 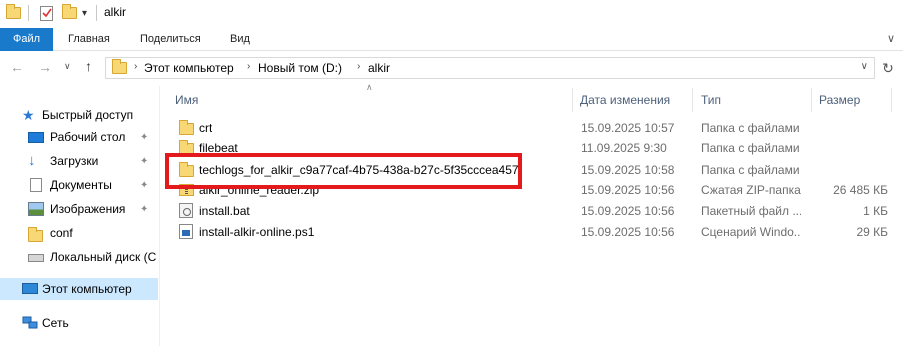 I want to click on nav-label: Документы, so click(x=81, y=185).